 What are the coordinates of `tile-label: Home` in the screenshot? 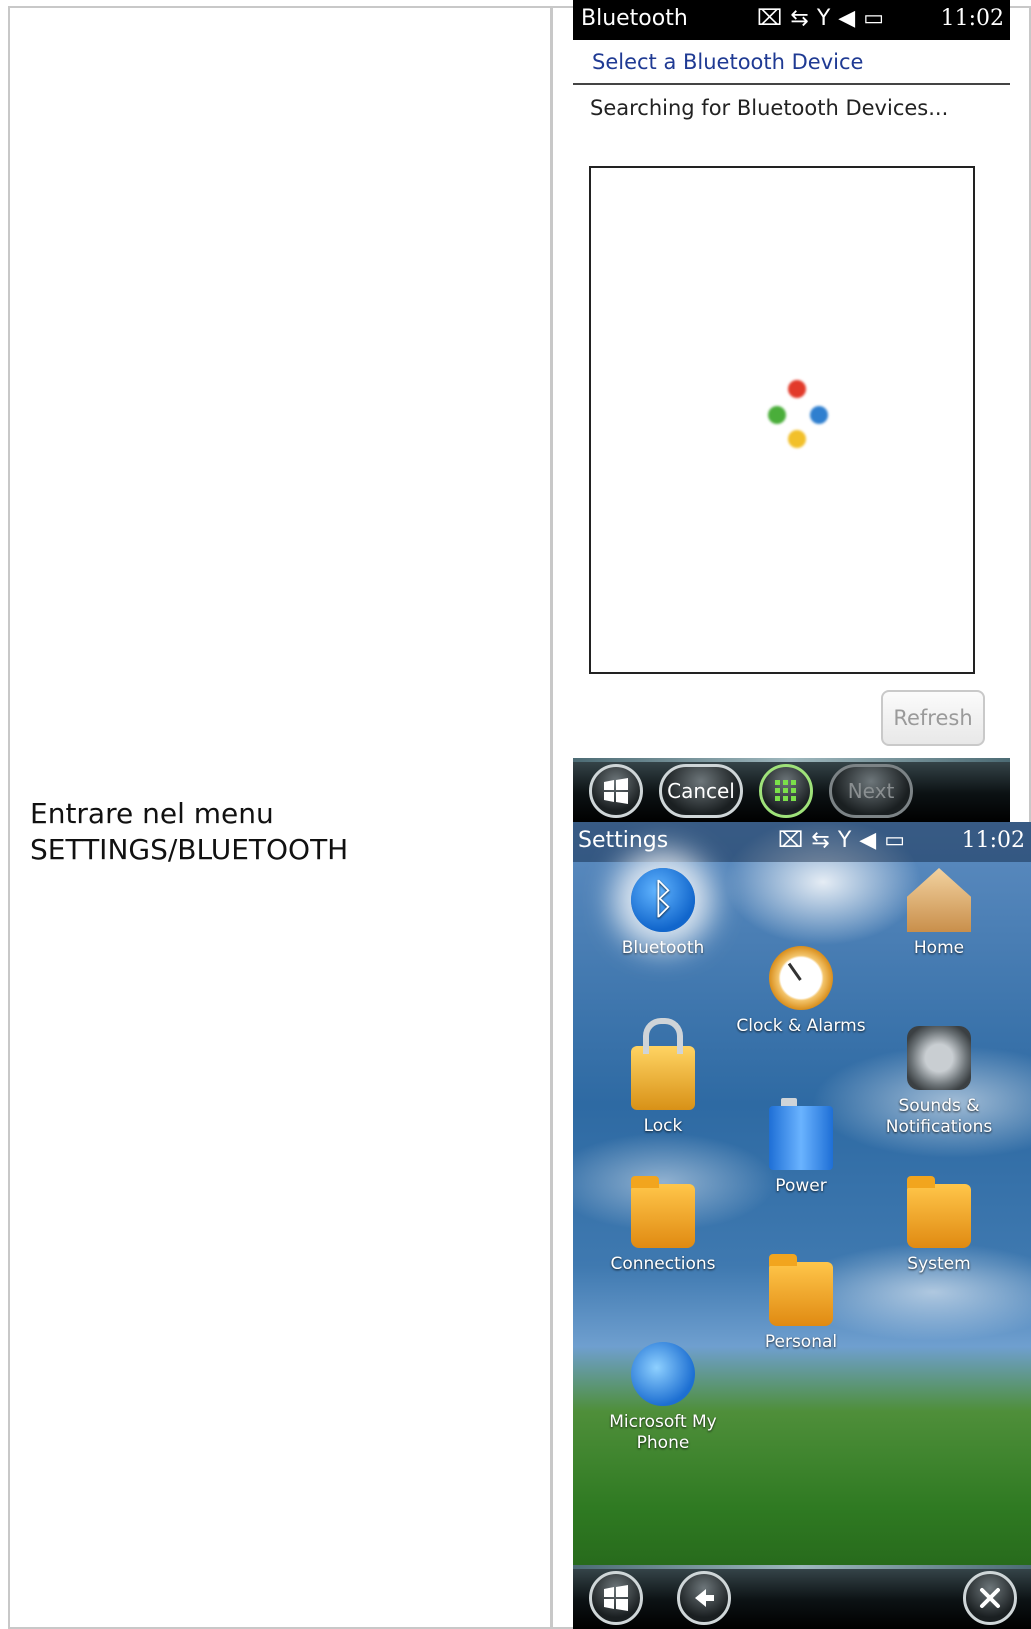 It's located at (939, 948).